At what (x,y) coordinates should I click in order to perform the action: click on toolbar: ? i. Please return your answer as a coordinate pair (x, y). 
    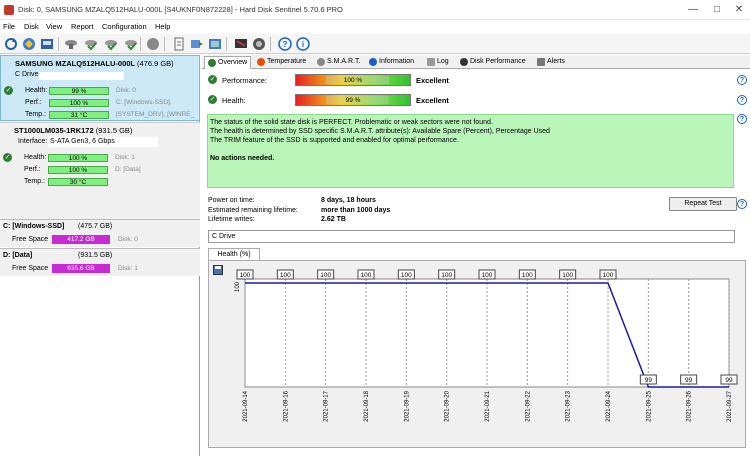
    Looking at the image, I should click on (375, 44).